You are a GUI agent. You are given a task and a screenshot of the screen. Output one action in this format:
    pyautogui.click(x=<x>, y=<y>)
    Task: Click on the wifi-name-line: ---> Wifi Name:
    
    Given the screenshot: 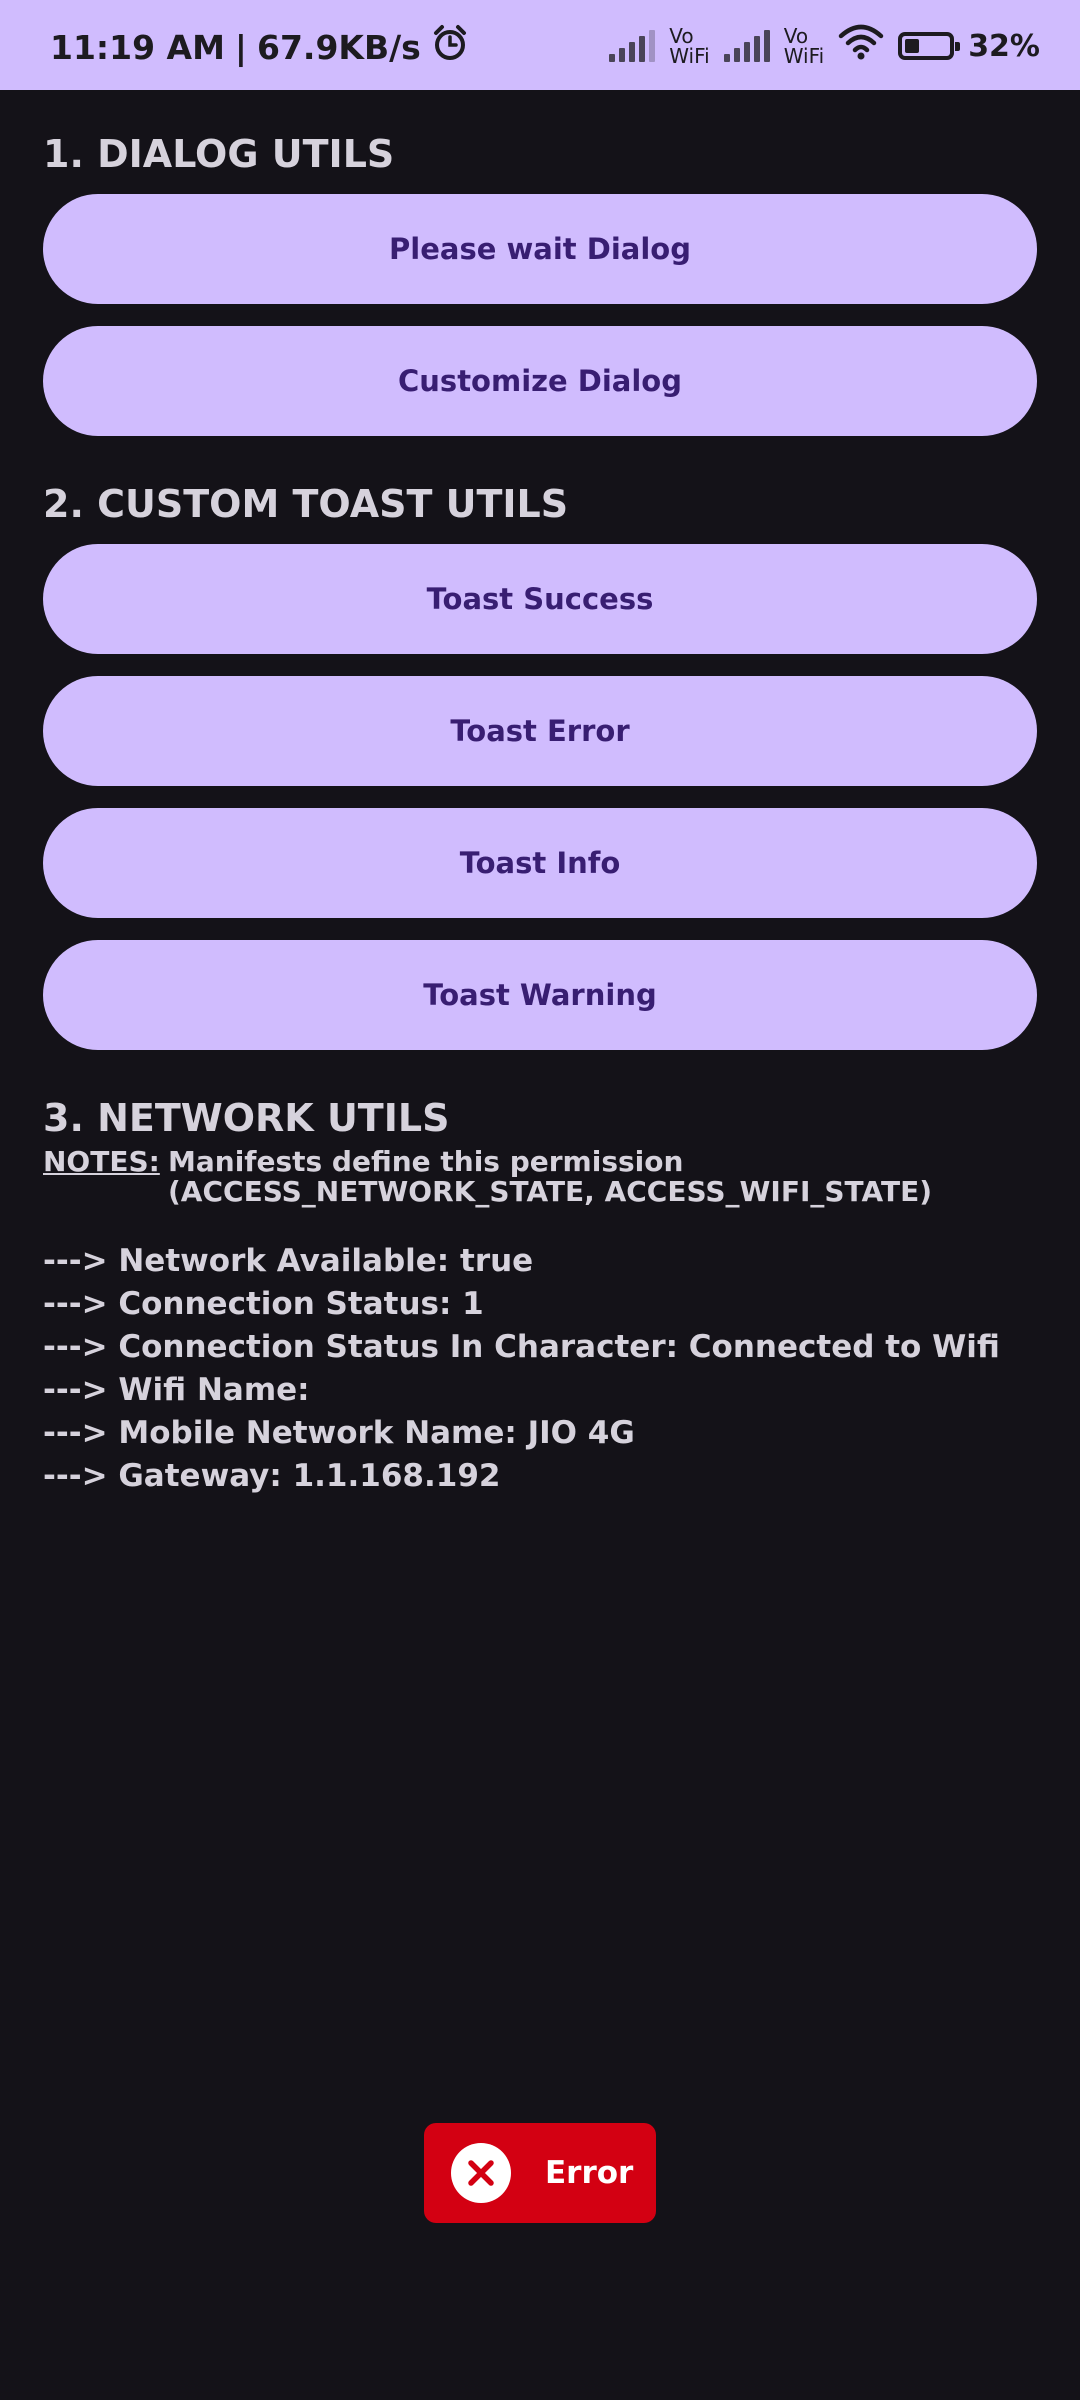 What is the action you would take?
    pyautogui.click(x=176, y=1390)
    